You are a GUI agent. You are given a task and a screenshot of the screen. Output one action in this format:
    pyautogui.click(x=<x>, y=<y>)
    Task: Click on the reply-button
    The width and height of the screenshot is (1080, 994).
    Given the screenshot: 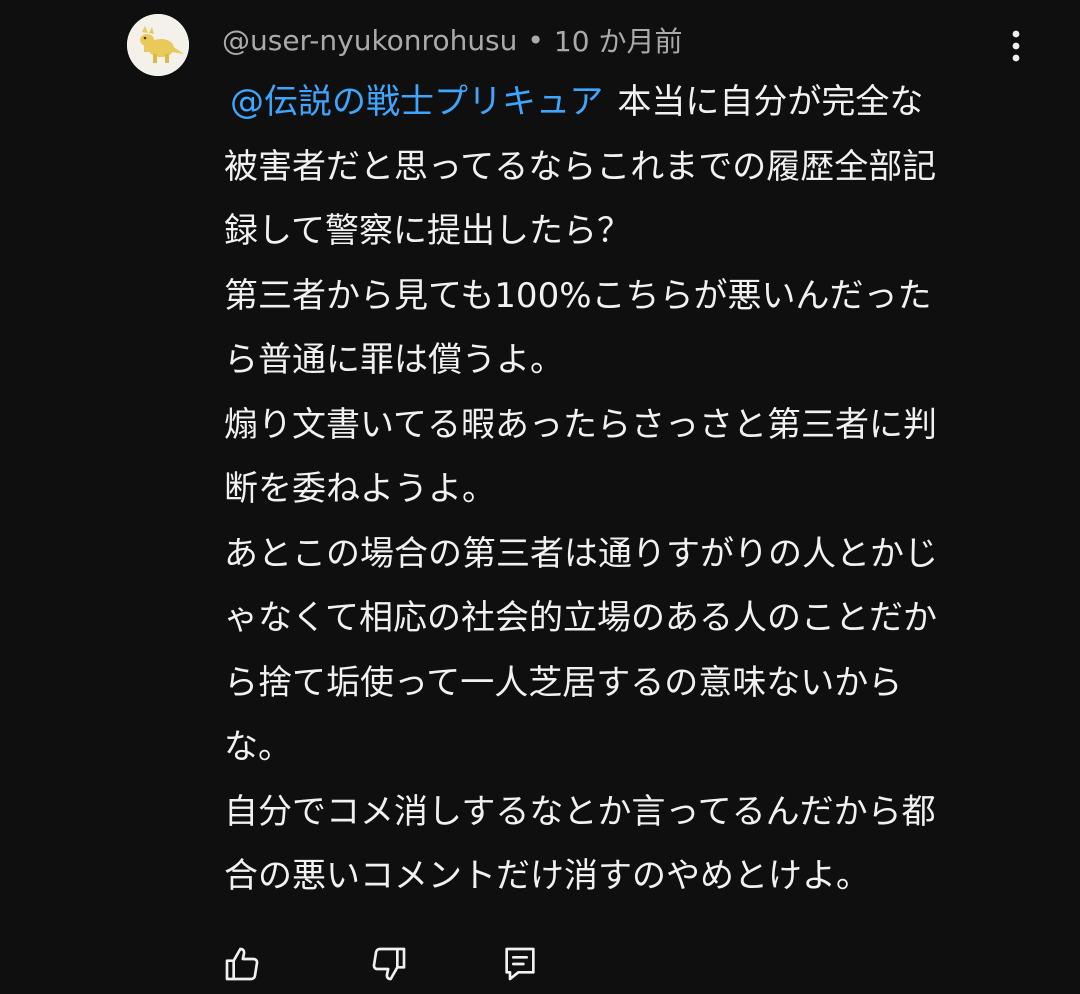 What is the action you would take?
    pyautogui.click(x=520, y=964)
    